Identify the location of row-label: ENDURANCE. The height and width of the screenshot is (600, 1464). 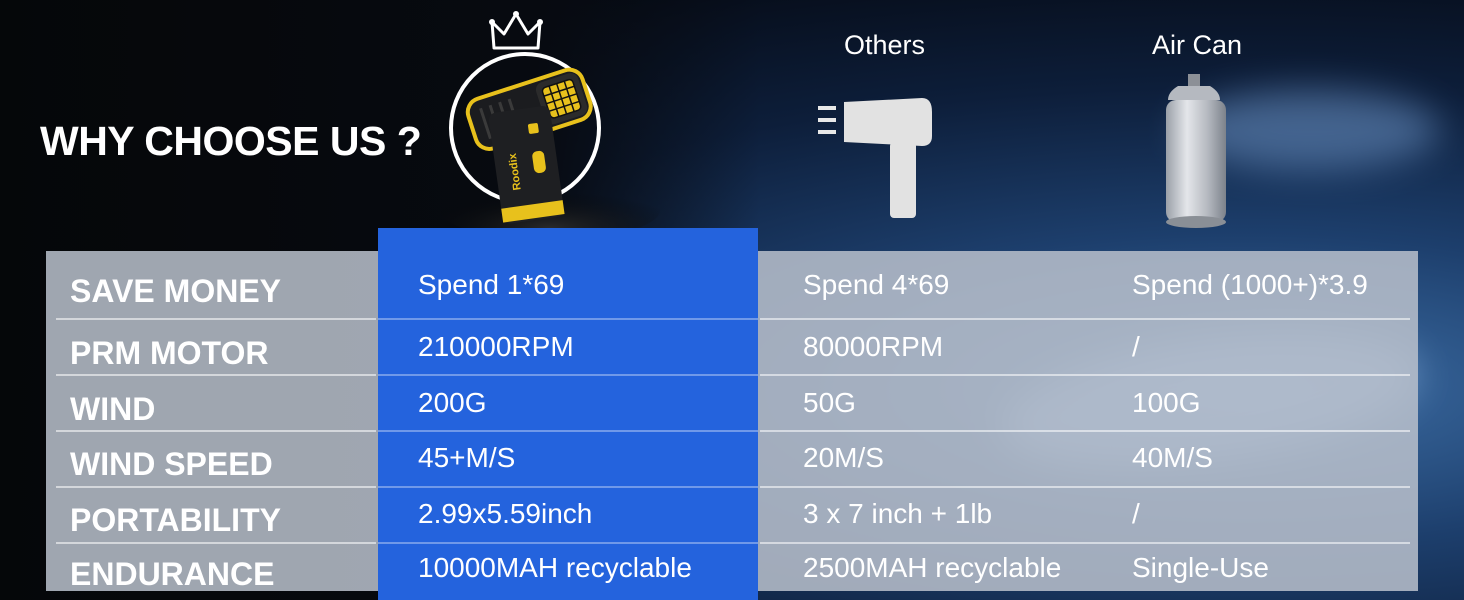
(172, 573).